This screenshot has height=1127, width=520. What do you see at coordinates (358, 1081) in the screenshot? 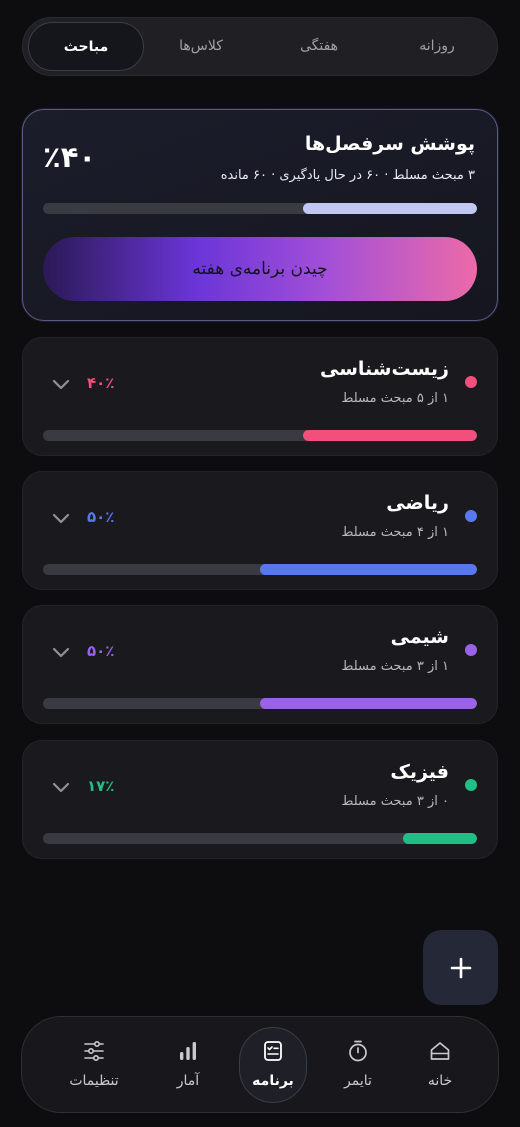
I see `nav-label: تایمر` at bounding box center [358, 1081].